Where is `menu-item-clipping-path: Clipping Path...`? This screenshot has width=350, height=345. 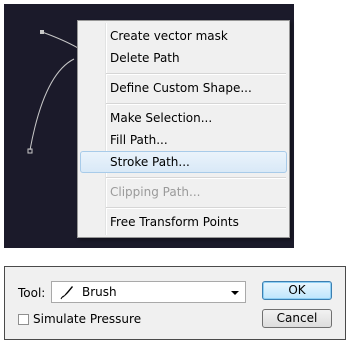
menu-item-clipping-path: Clipping Path... is located at coordinates (155, 192).